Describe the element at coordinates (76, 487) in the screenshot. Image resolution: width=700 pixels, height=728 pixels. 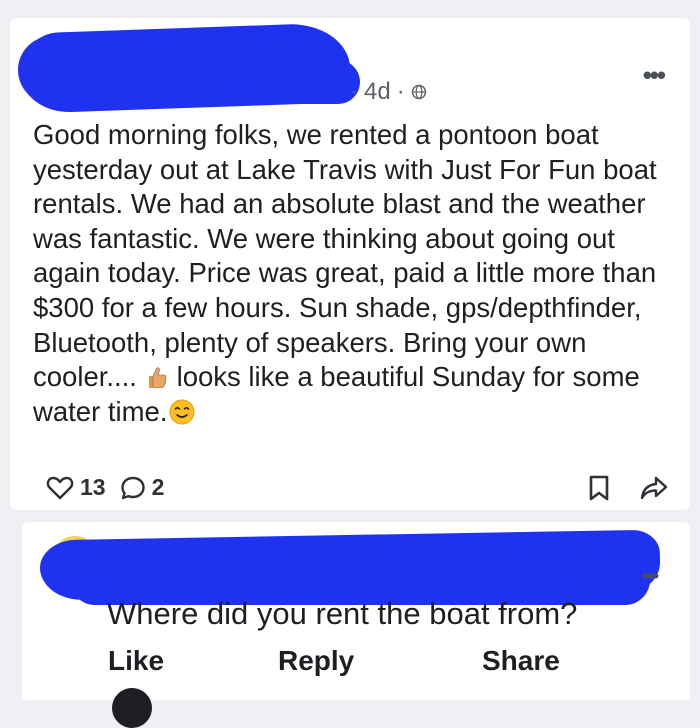
I see `like-reaction: 13` at that location.